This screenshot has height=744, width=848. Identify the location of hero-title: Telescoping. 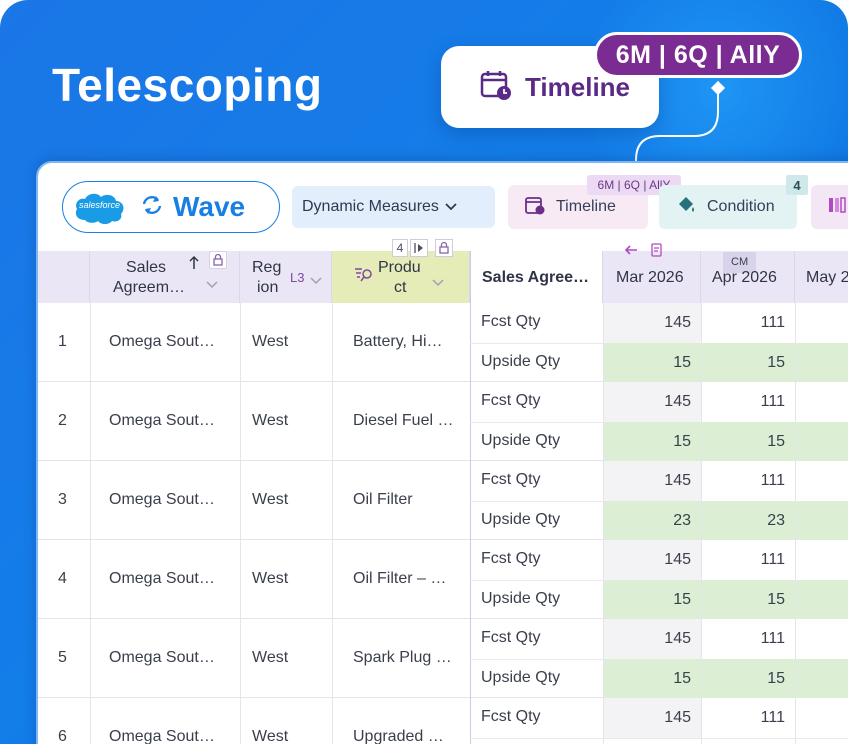
(187, 85).